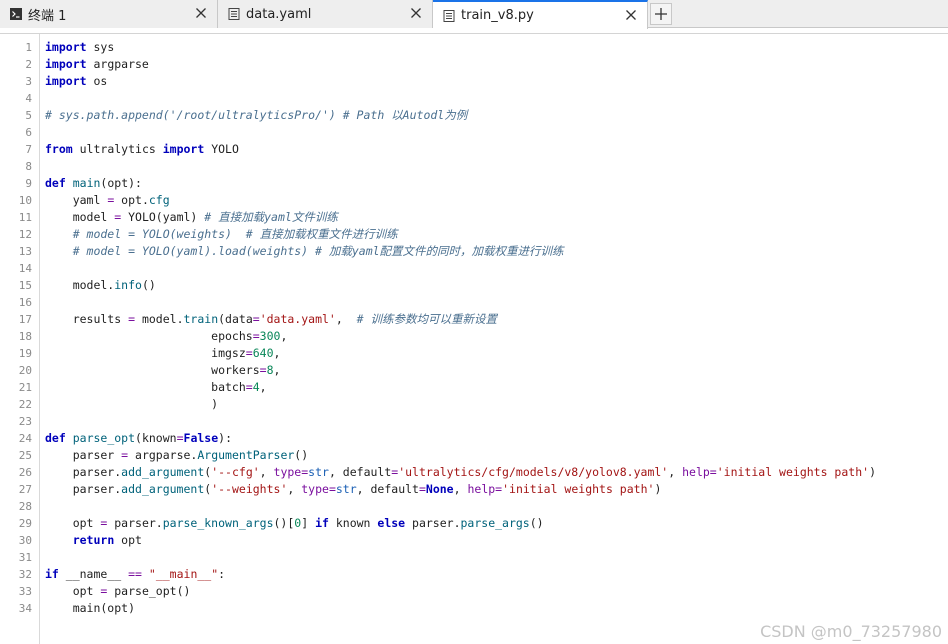 This screenshot has width=948, height=644. I want to click on code-token: type, so click(287, 472).